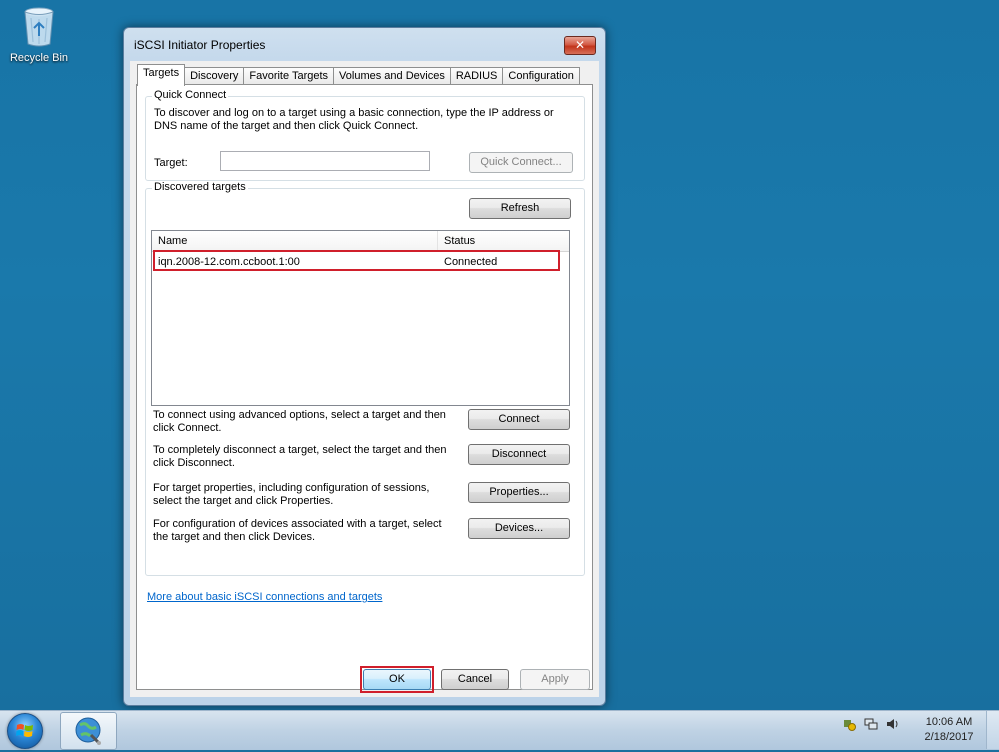  I want to click on close-icon: ✕, so click(580, 45).